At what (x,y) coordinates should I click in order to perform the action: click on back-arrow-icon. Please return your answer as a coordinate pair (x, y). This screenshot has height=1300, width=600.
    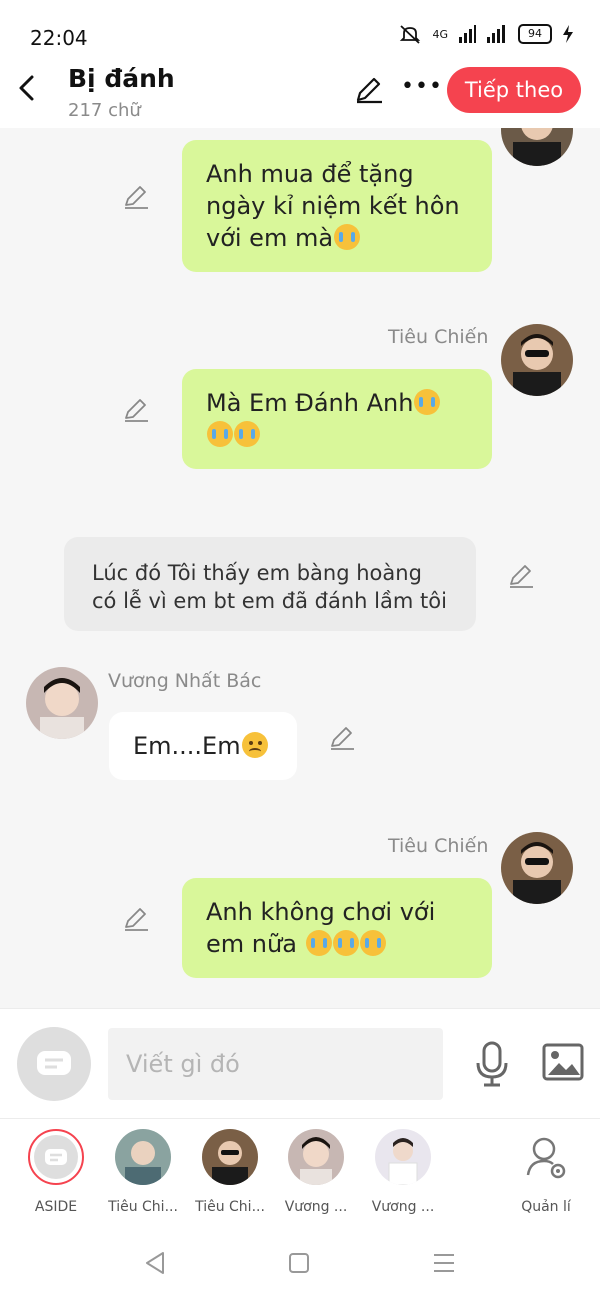
    Looking at the image, I should click on (27, 88).